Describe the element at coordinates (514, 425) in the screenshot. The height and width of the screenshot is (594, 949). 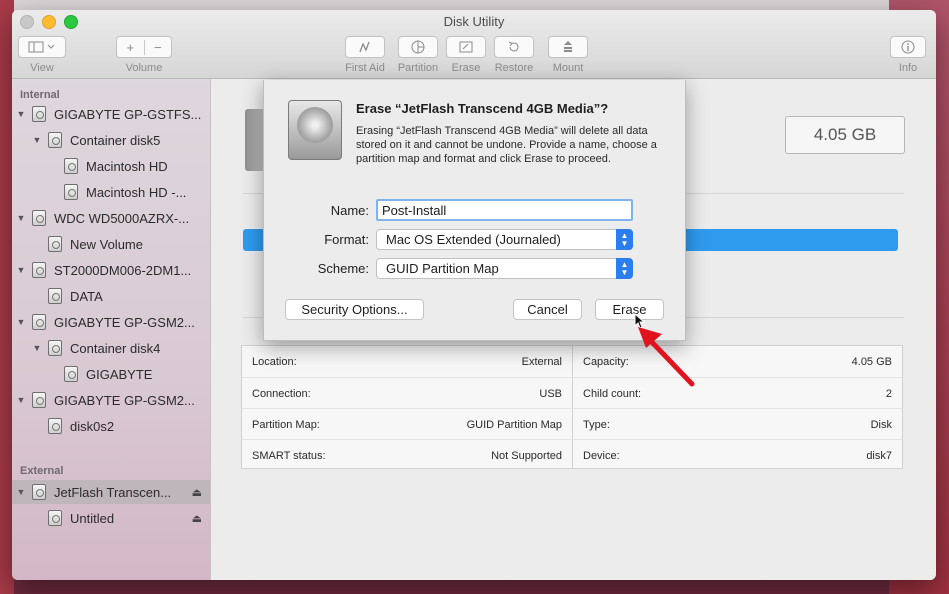
I see `info-value: GUID Partition Map` at that location.